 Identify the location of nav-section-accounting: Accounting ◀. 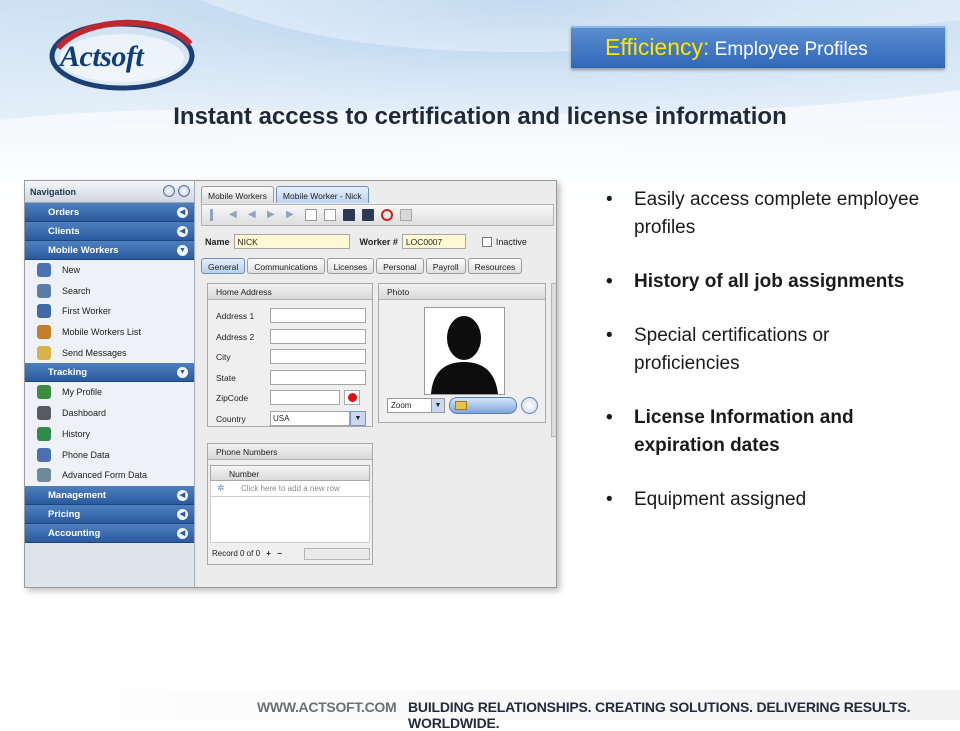
(109, 533).